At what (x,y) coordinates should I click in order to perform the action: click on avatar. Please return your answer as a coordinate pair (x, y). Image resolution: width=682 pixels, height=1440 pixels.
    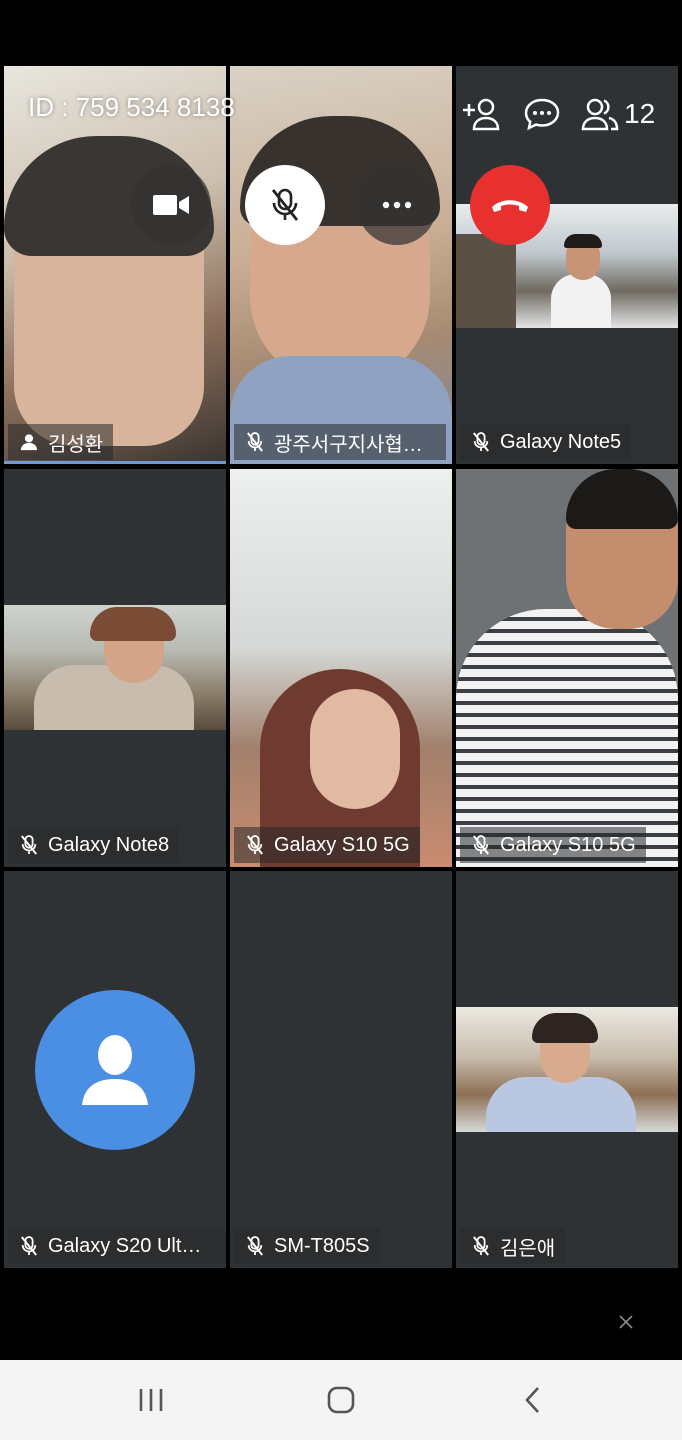
    Looking at the image, I should click on (115, 1070).